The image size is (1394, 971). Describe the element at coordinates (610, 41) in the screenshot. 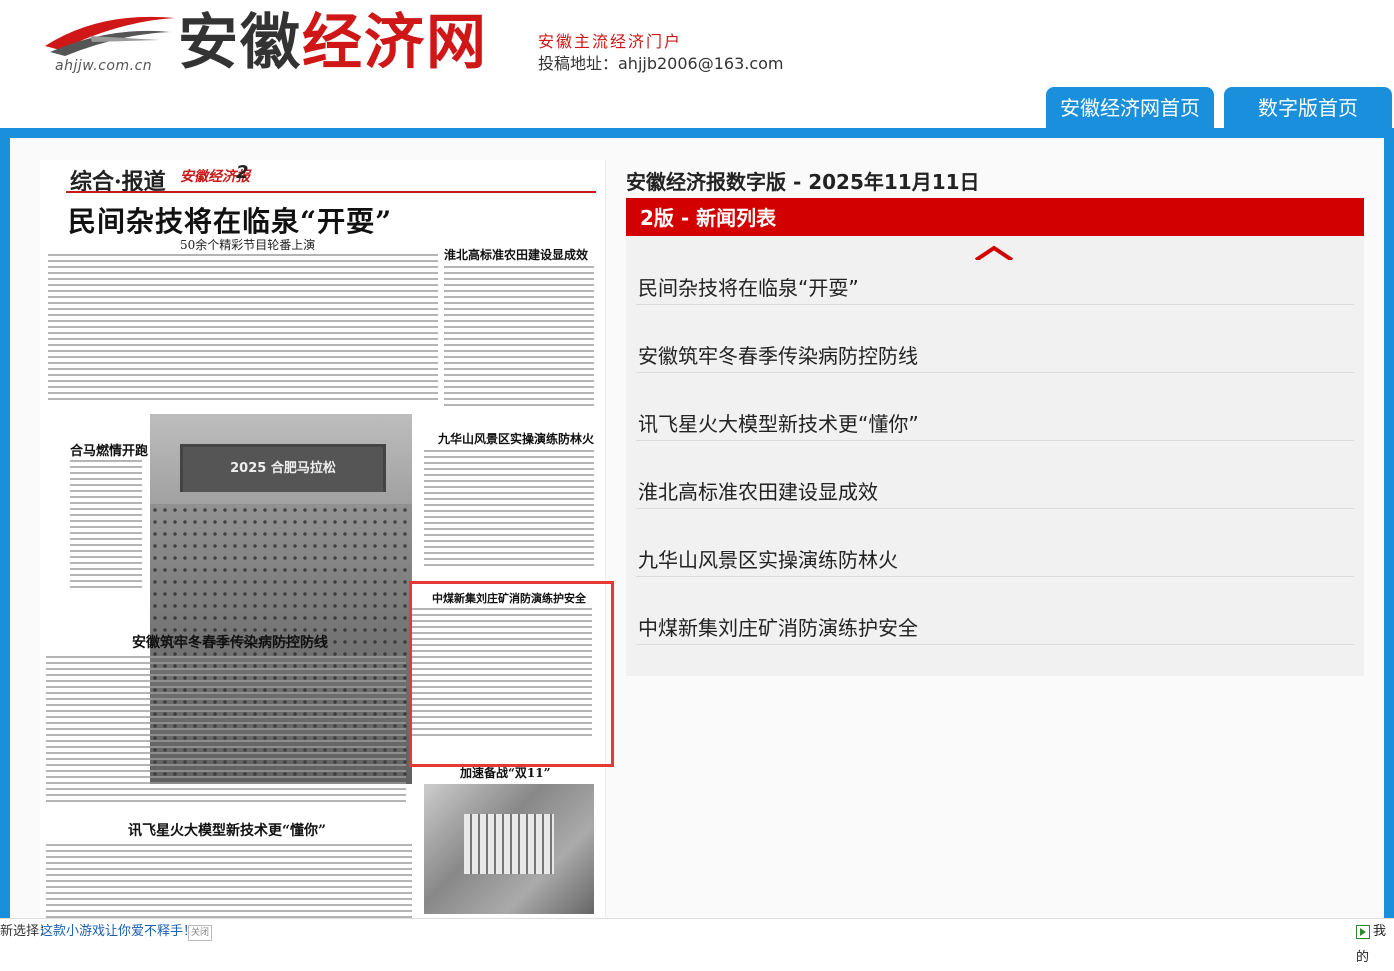

I see `site-slogan: 安徽主流经济门户` at that location.